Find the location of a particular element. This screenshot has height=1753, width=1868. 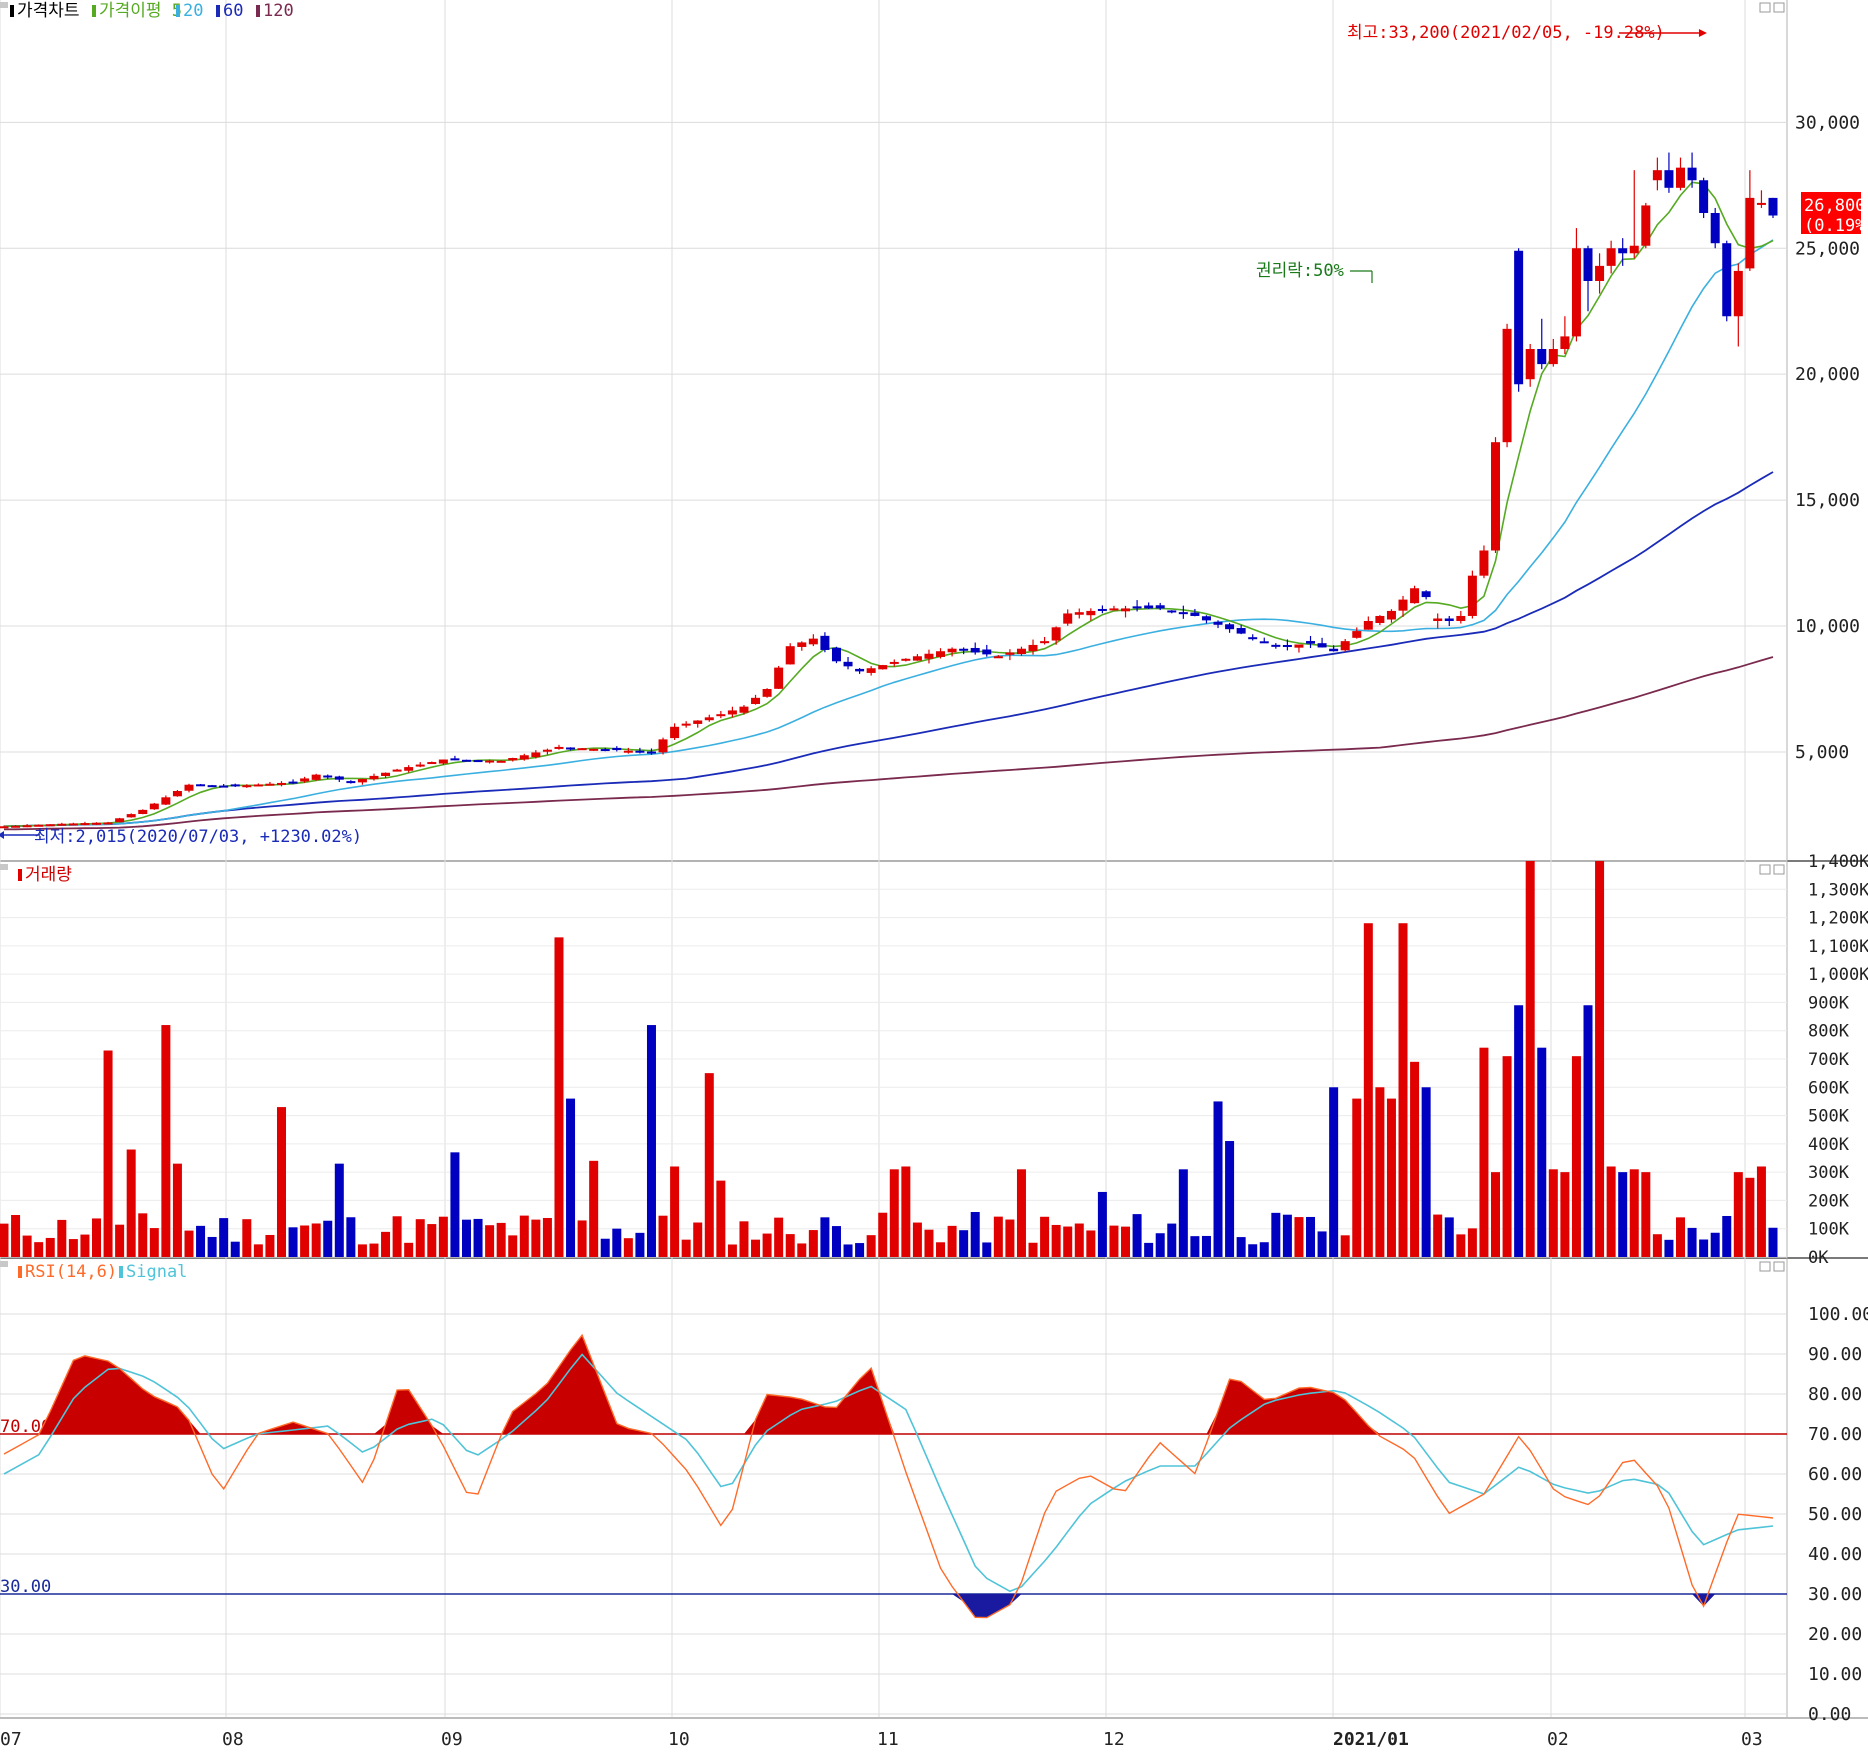

rsi-30-label: 30.00 is located at coordinates (25, 1587).